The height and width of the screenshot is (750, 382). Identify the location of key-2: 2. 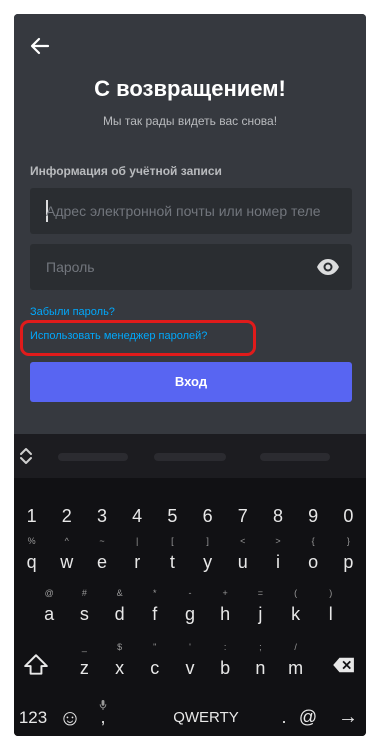
(66, 517).